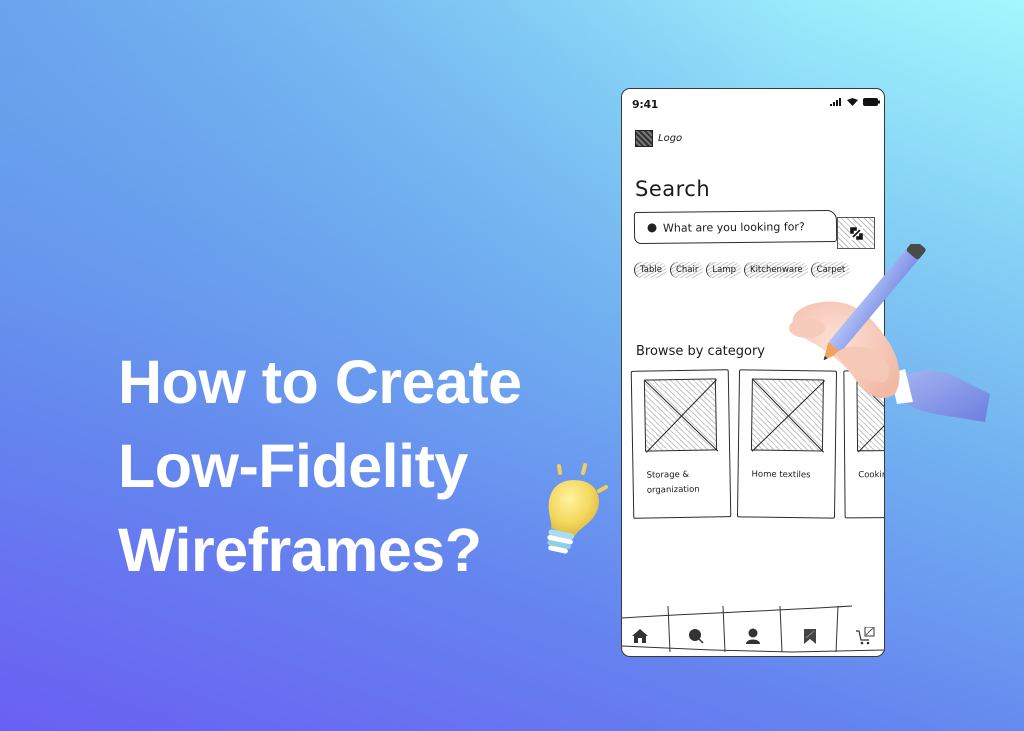  I want to click on chip-lamp: Lamp, so click(723, 270).